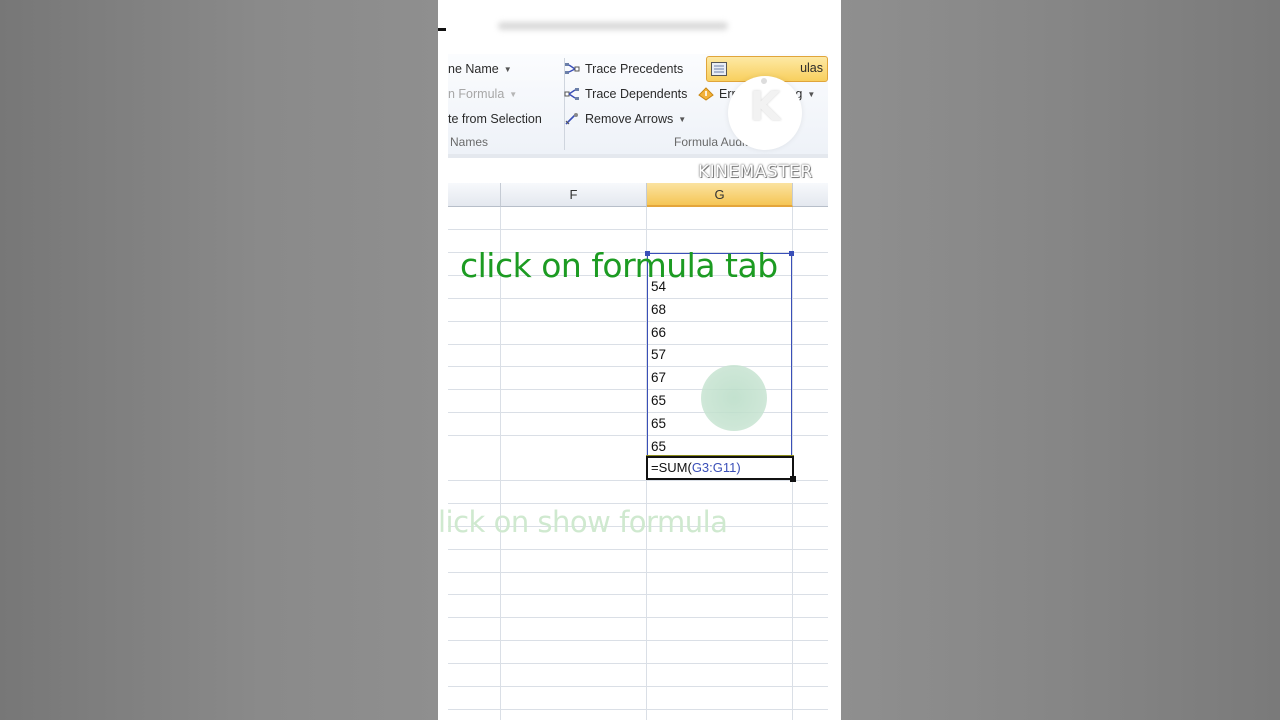  I want to click on formula-range-reference: G3:G11, so click(714, 467).